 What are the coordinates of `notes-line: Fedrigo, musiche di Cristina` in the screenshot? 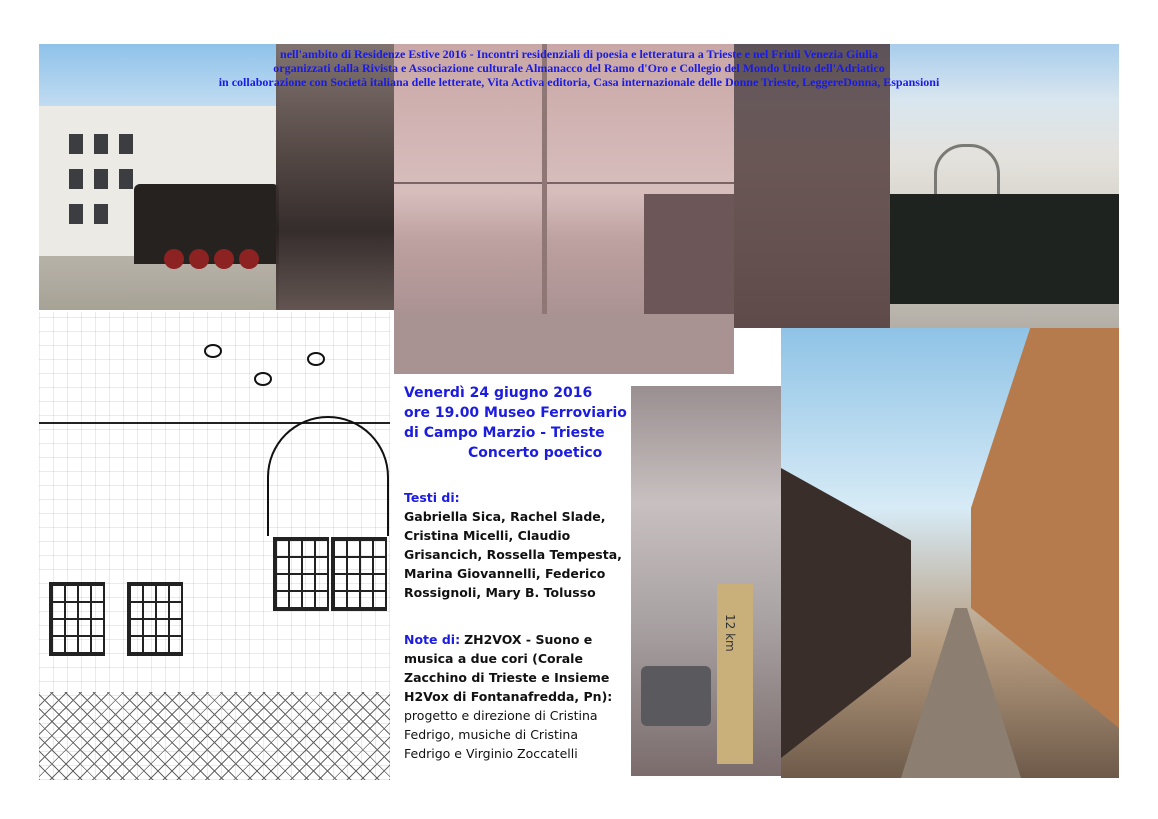 It's located at (491, 734).